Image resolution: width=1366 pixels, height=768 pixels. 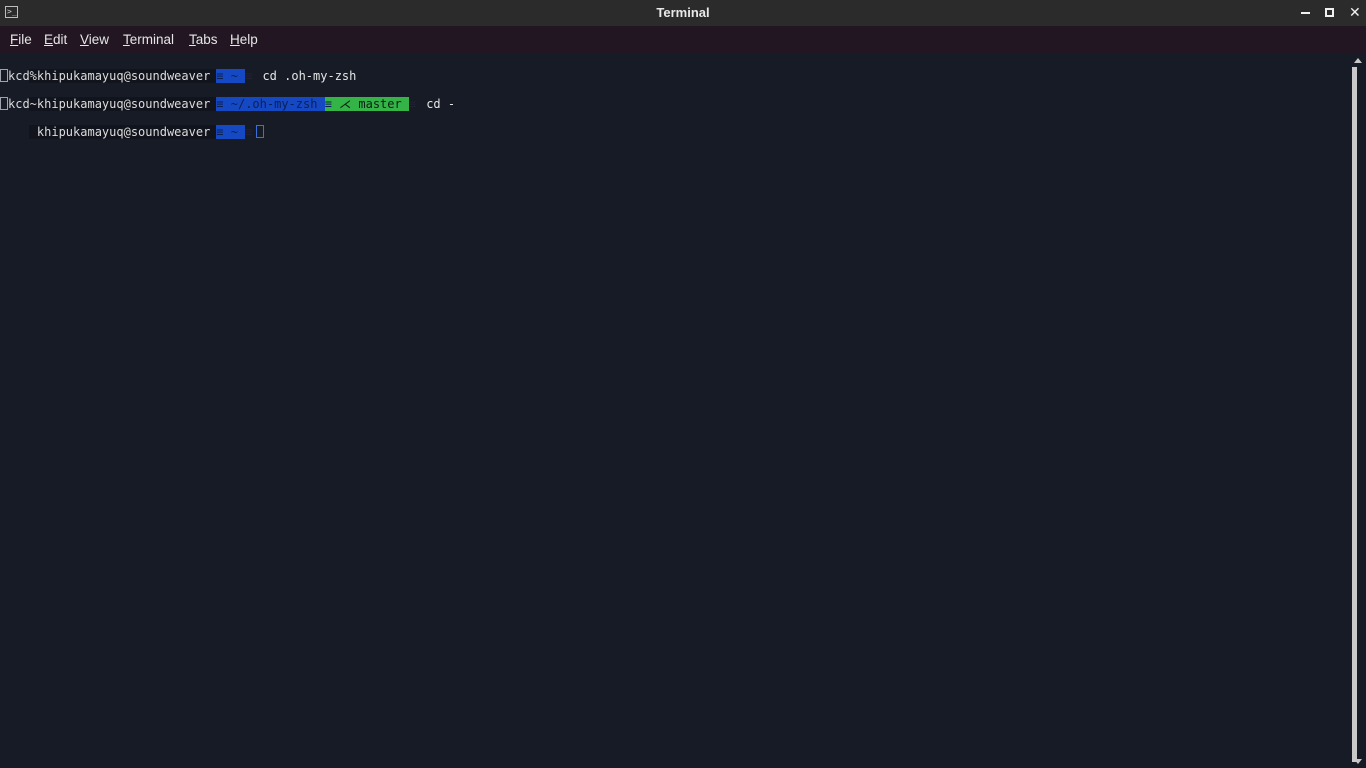 I want to click on menu-help-label: elp, so click(x=248, y=39).